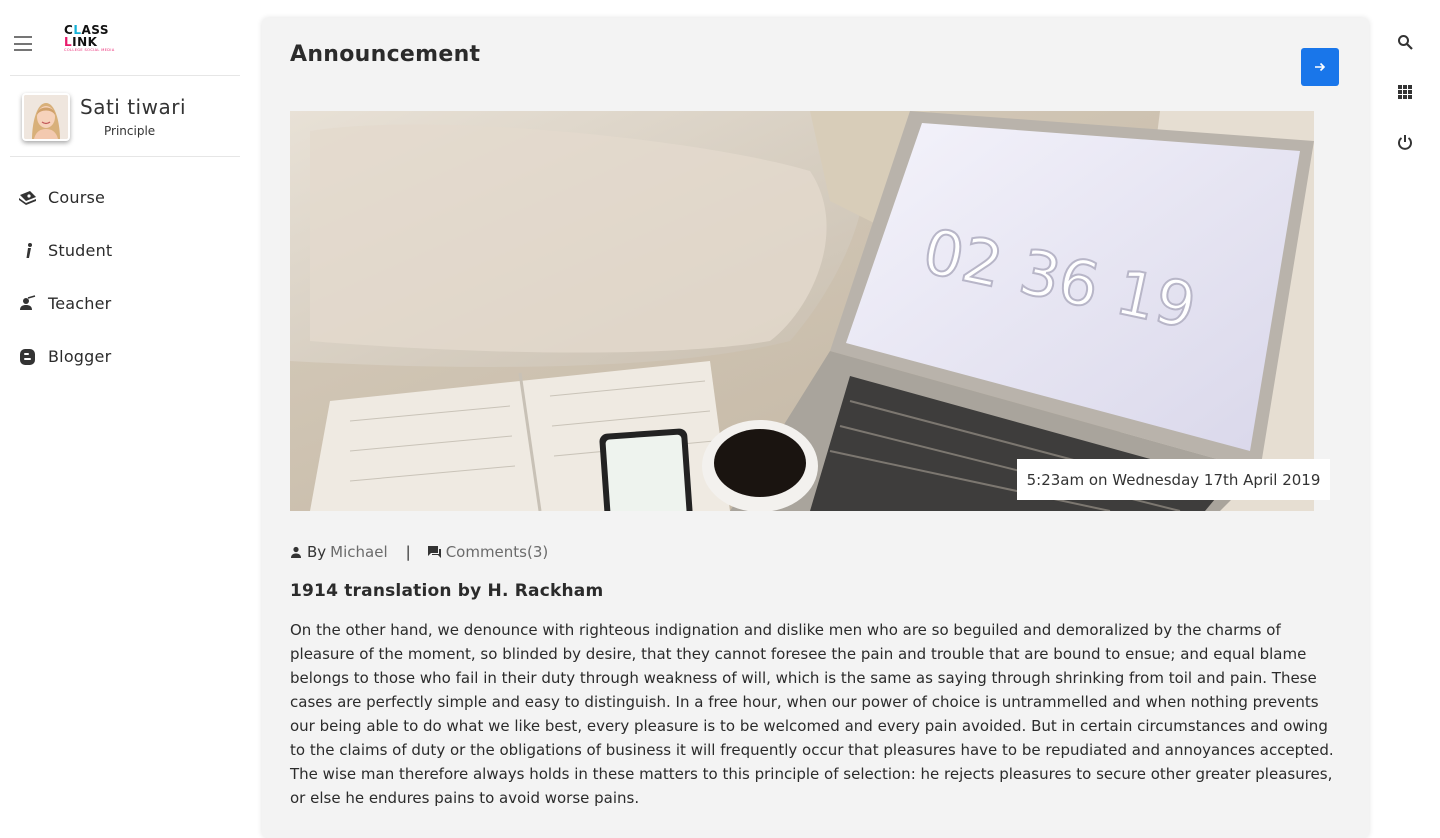 Image resolution: width=1440 pixels, height=838 pixels. What do you see at coordinates (358, 552) in the screenshot?
I see `author-link: Michael` at bounding box center [358, 552].